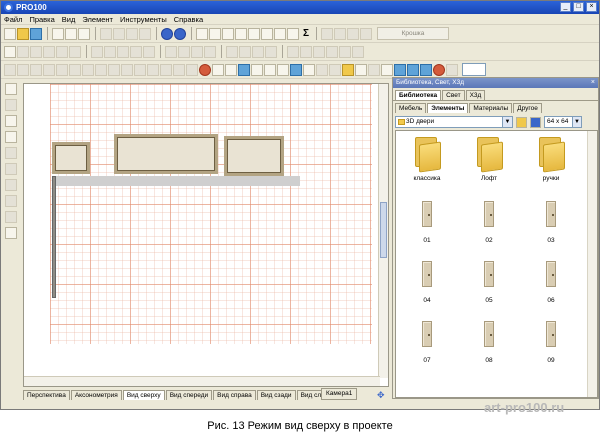 Image resolution: width=600 pixels, height=440 pixels. I want to click on tab-right-view: Вид справа, so click(234, 395).